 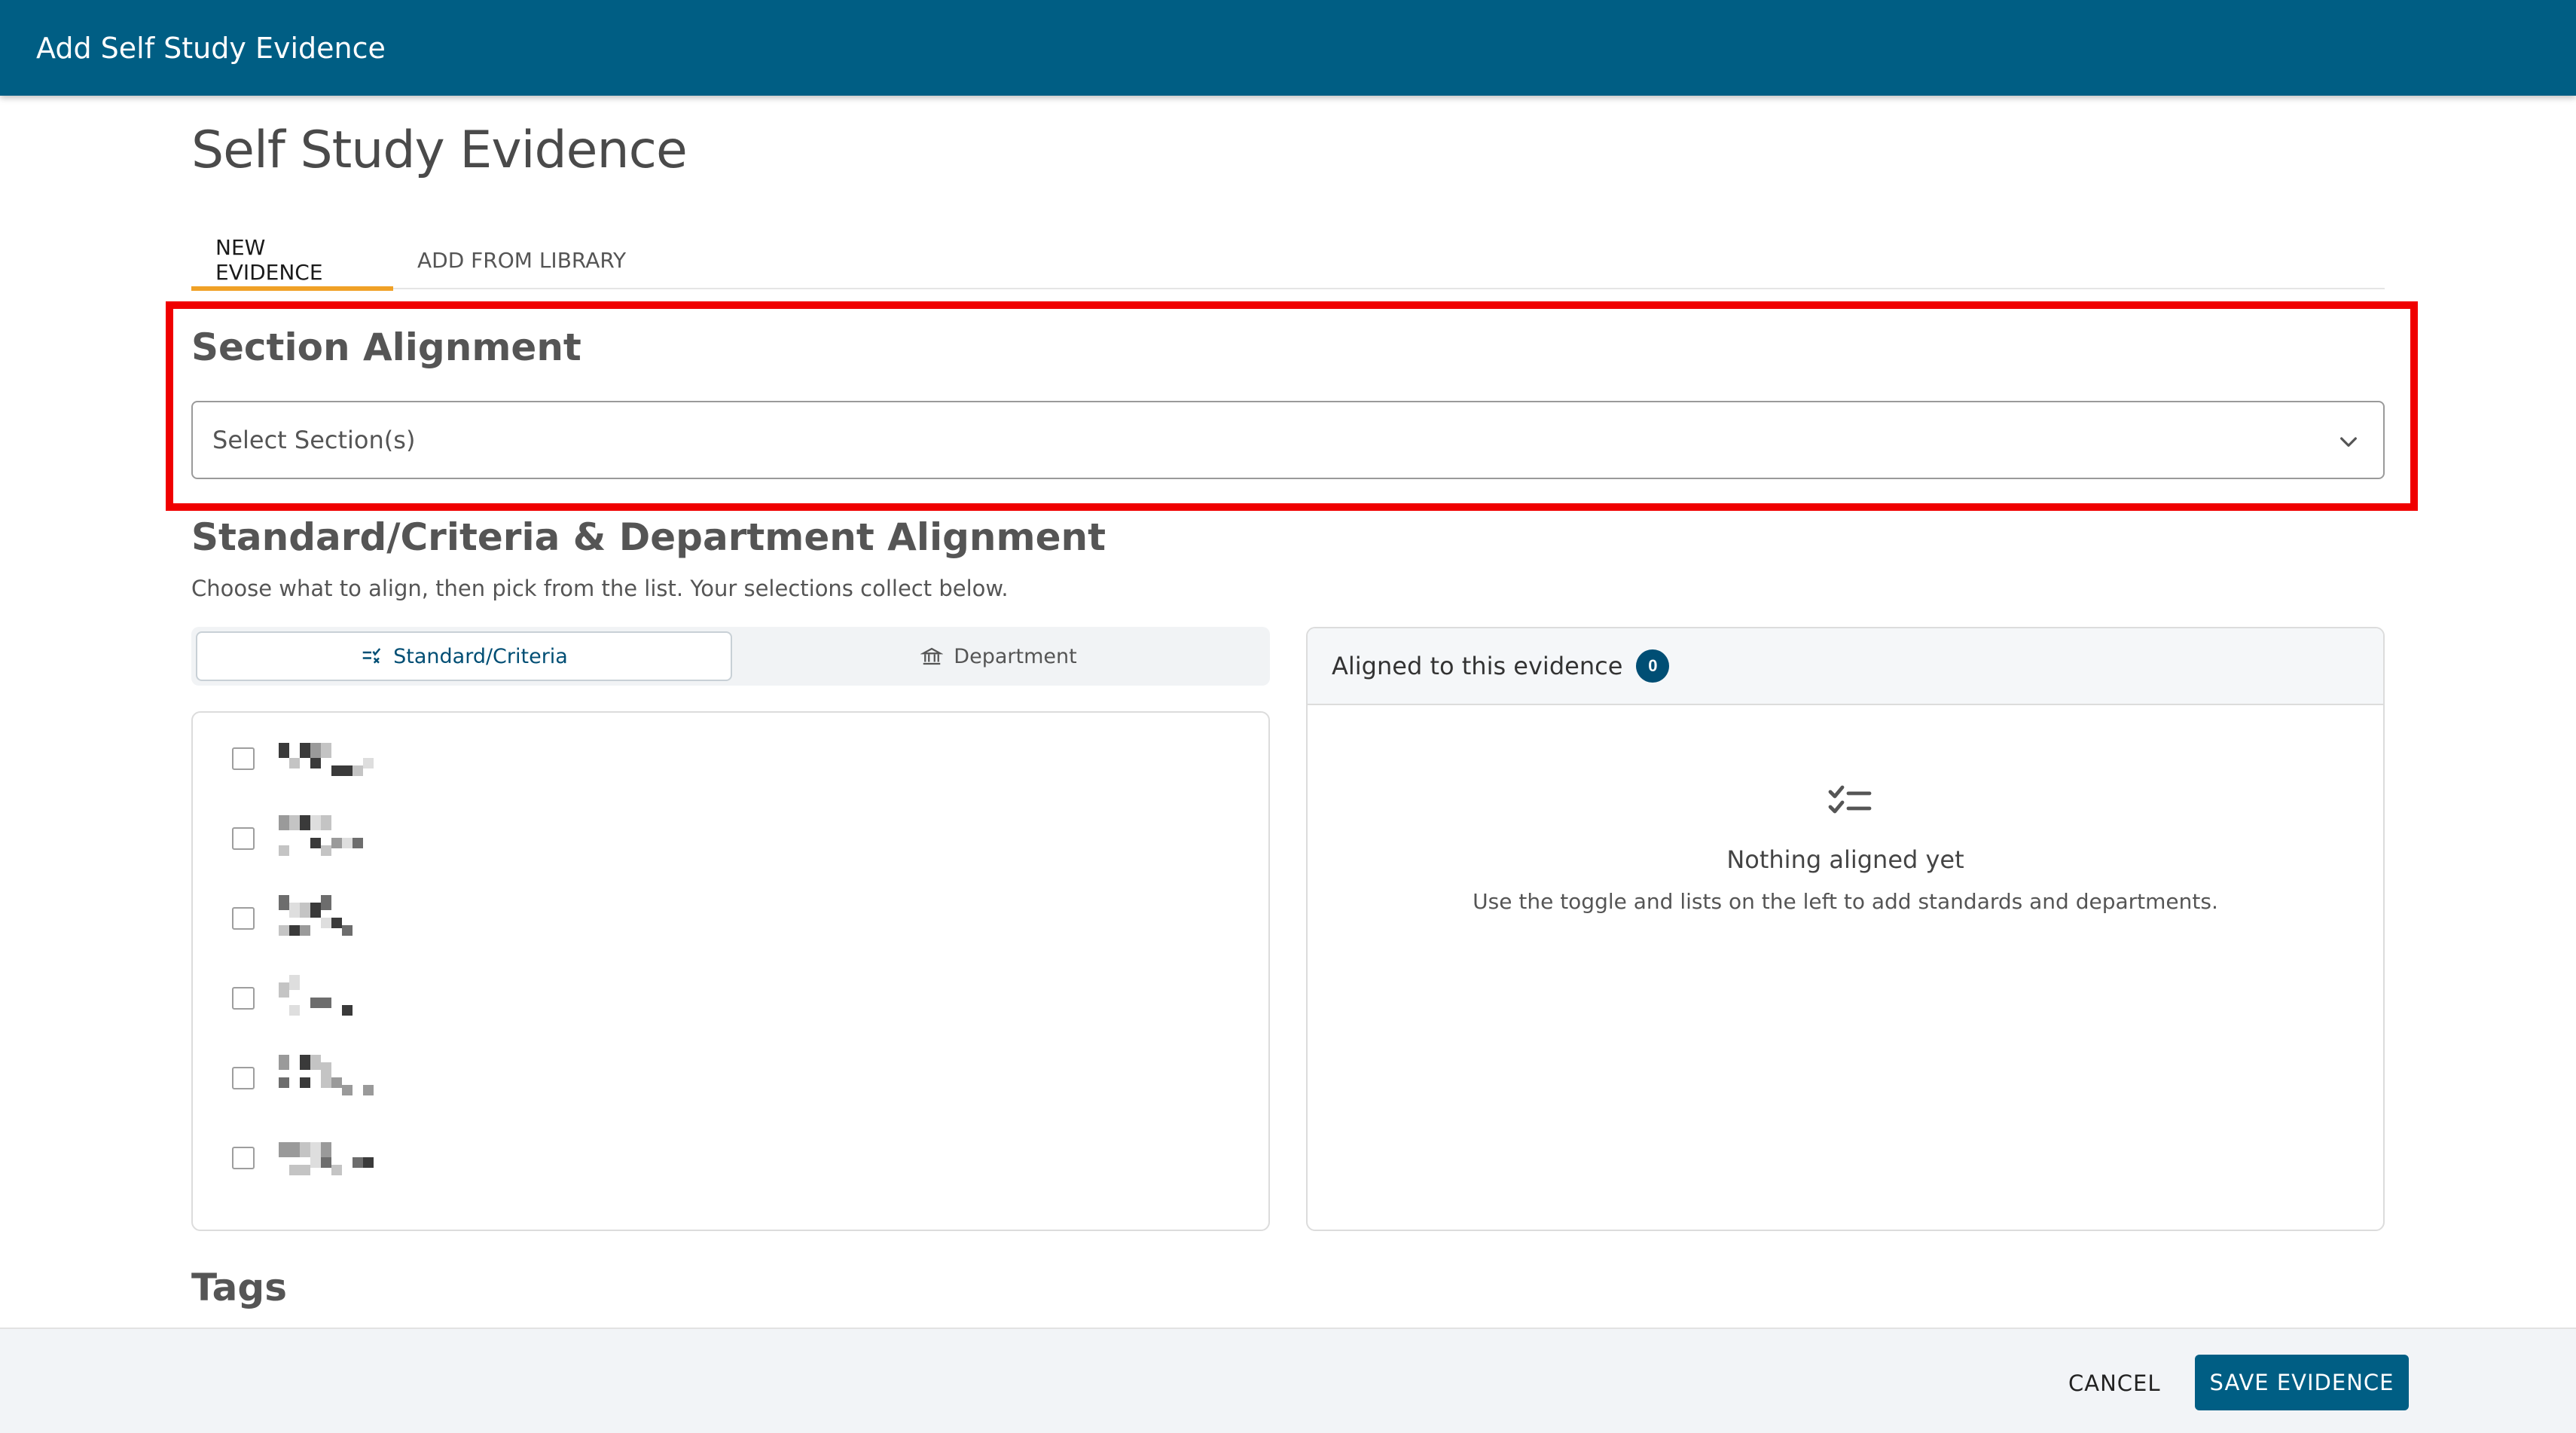 I want to click on evidence-tabs: NEW EVIDENCE ADD FROM LIBRARY, so click(x=1288, y=261).